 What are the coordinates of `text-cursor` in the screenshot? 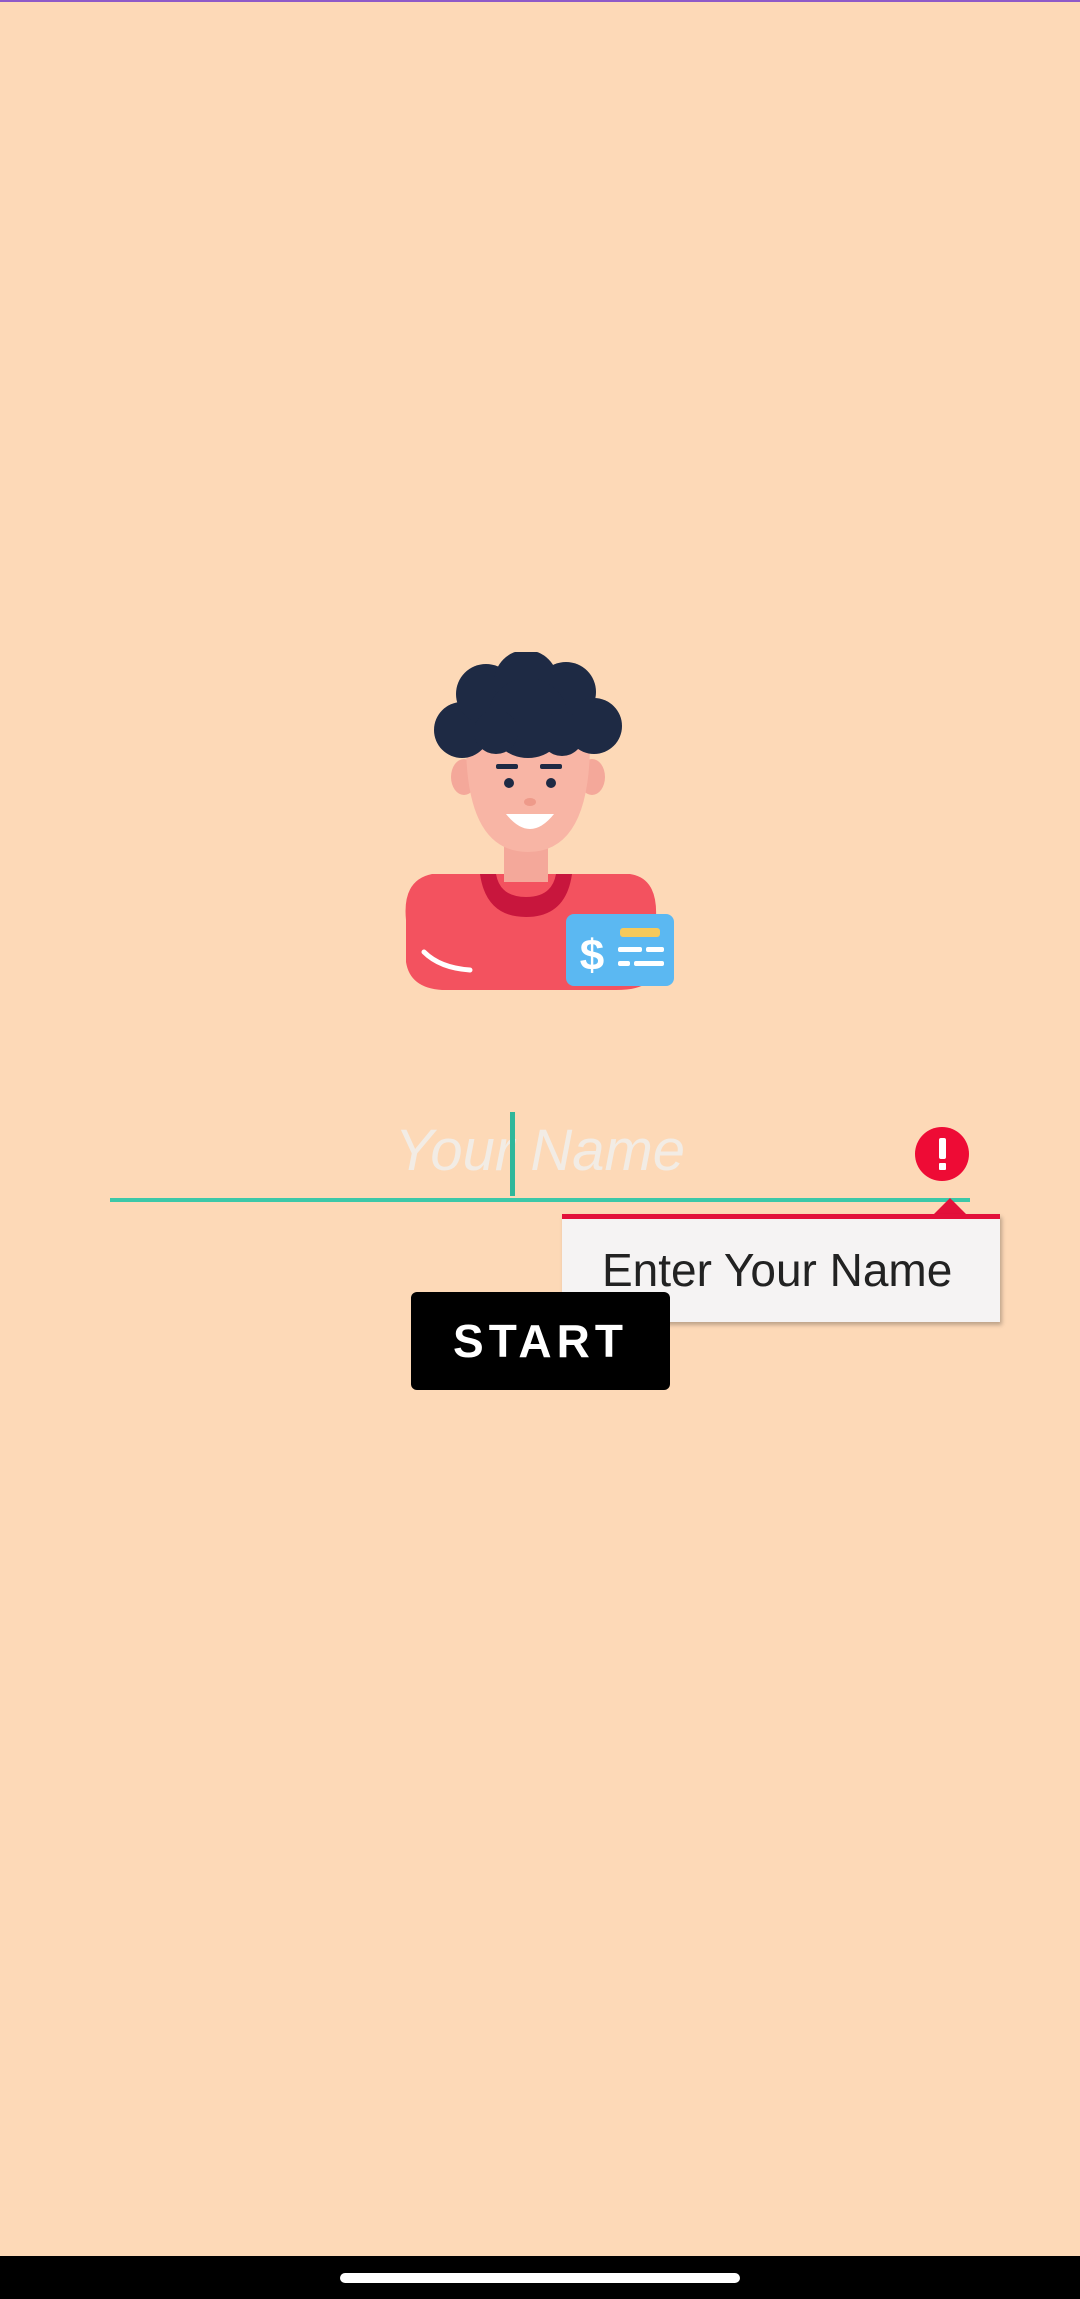 It's located at (512, 1154).